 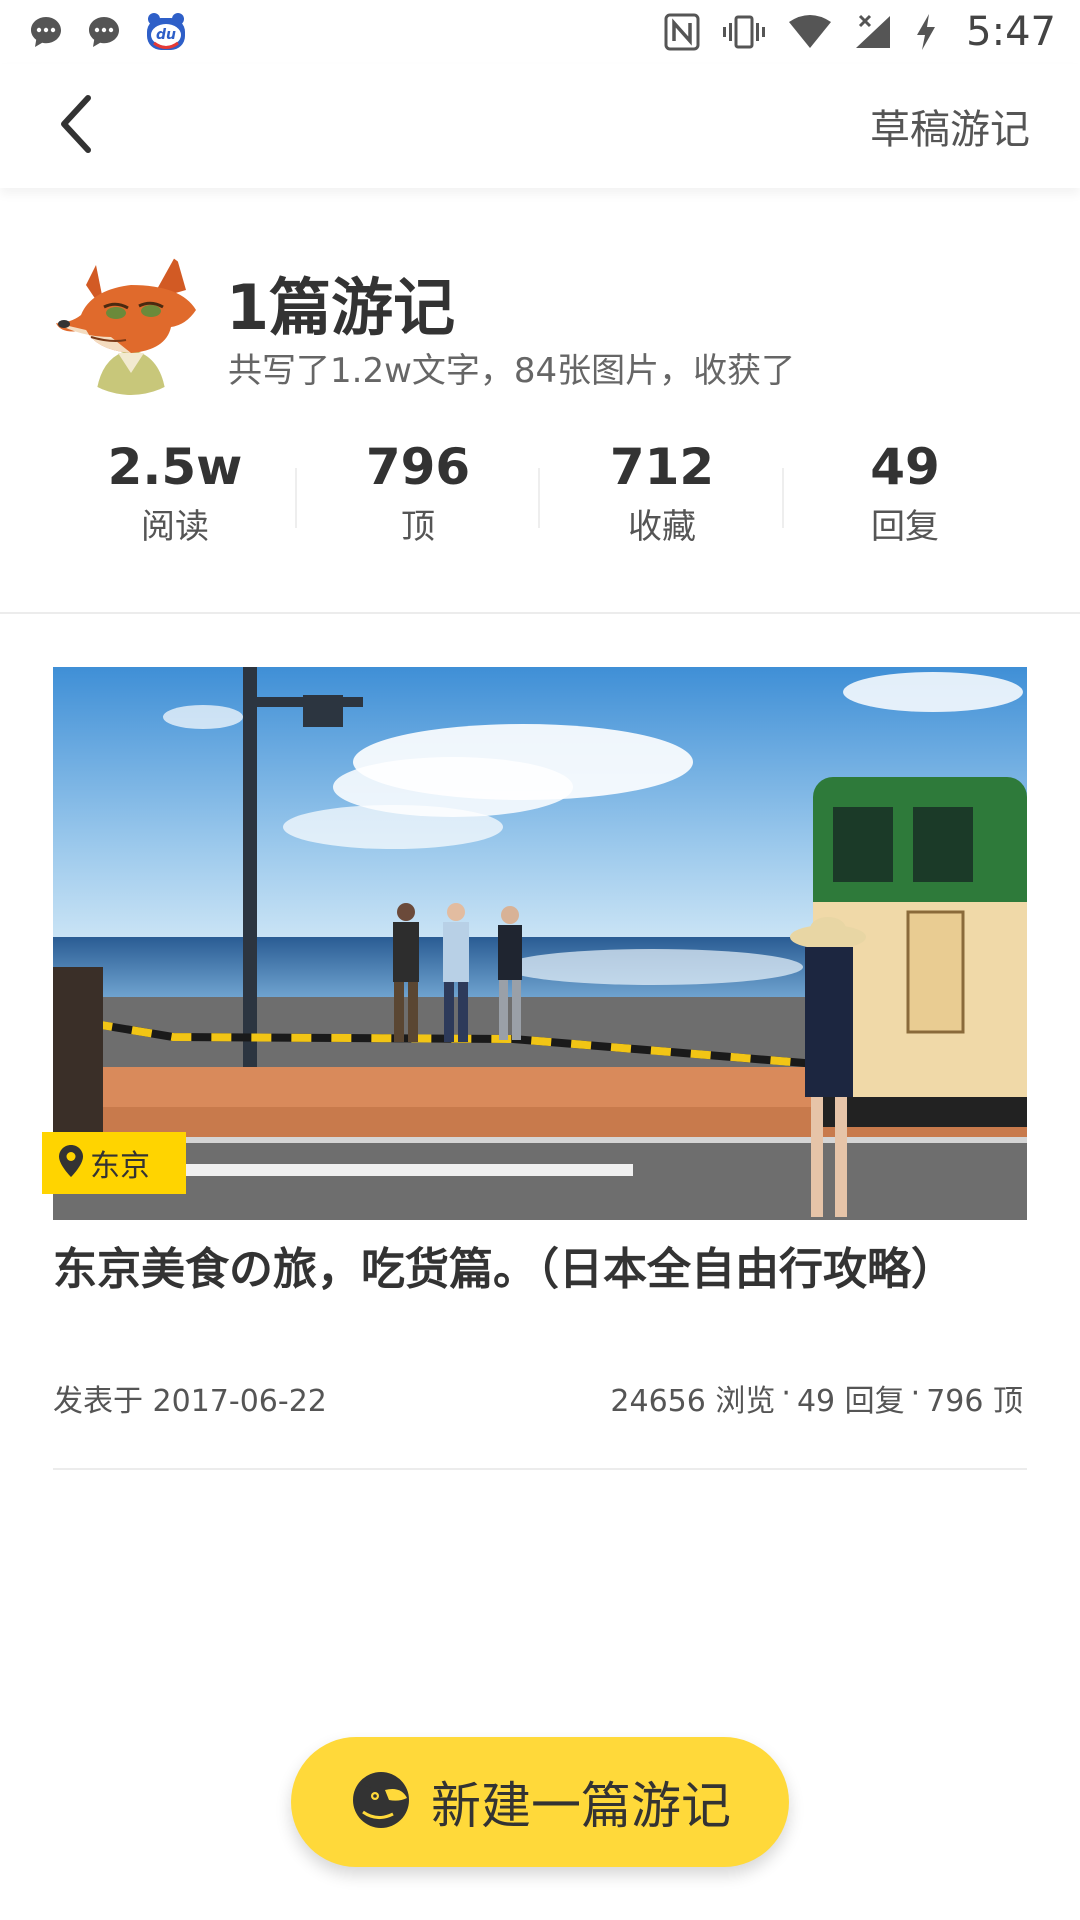 I want to click on svg-text: du, so click(x=166, y=35).